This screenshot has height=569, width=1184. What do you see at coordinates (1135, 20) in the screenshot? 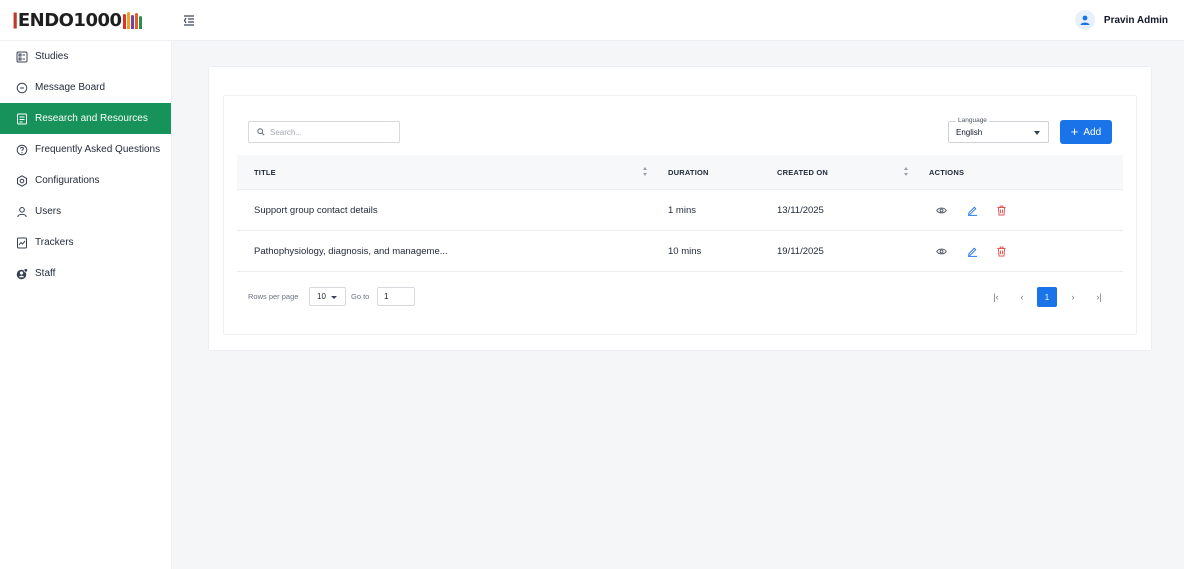
I see `user-name: Pravin Admin` at bounding box center [1135, 20].